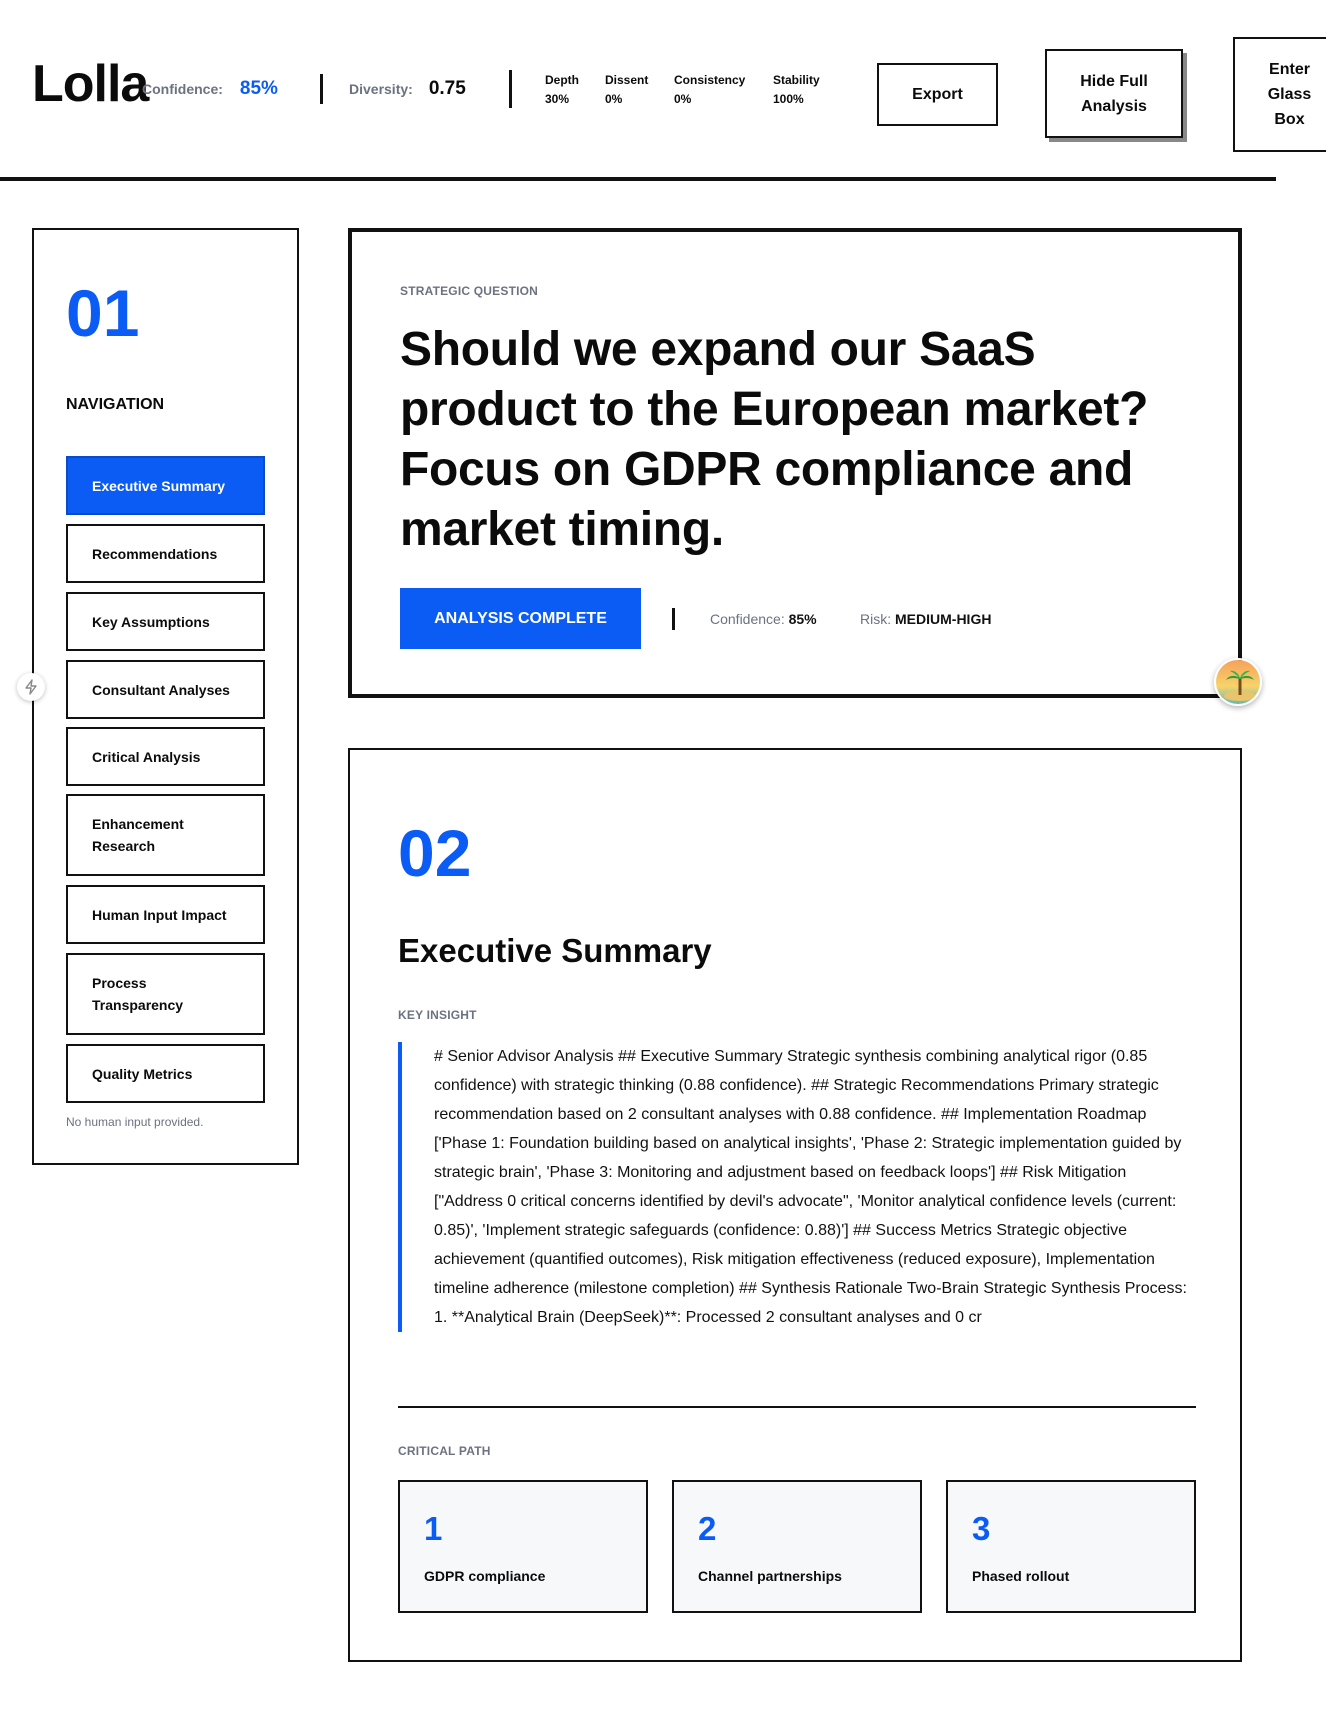  What do you see at coordinates (707, 1528) in the screenshot?
I see `step-number: 2` at bounding box center [707, 1528].